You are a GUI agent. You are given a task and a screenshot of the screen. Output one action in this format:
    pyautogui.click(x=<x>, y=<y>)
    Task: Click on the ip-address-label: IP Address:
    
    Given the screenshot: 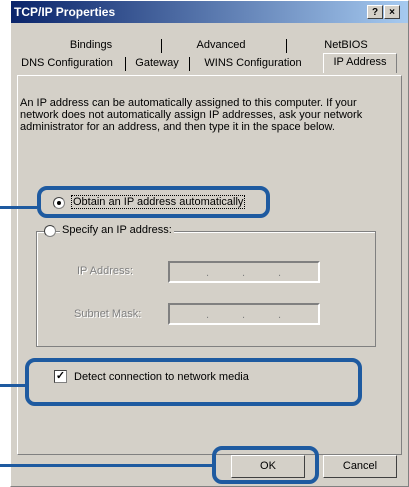 What is the action you would take?
    pyautogui.click(x=105, y=271)
    